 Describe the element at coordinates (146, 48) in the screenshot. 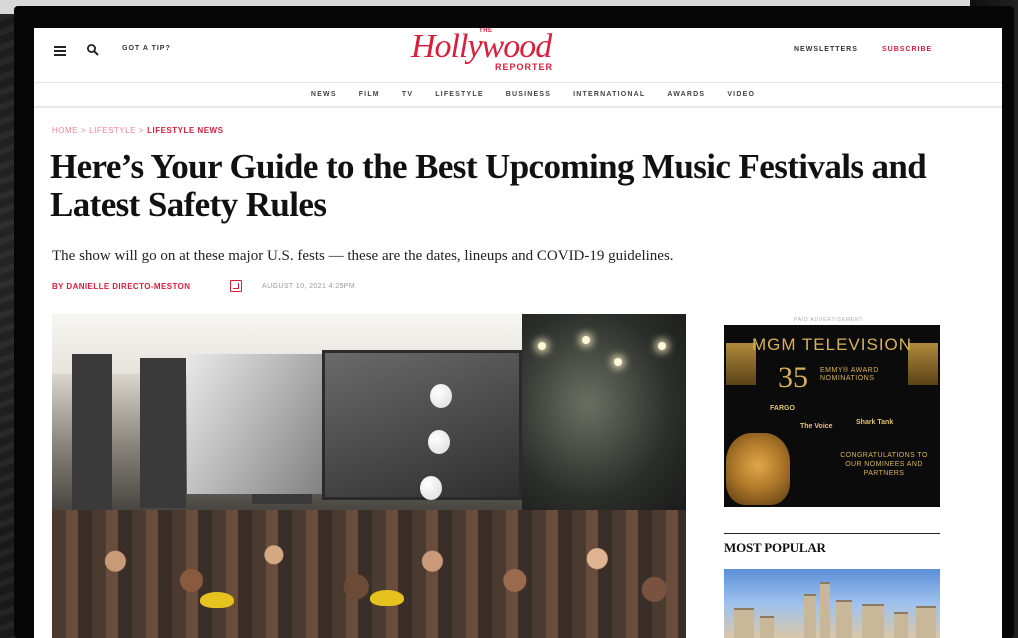

I see `got-a-tip-link: GOT A TIP?` at that location.